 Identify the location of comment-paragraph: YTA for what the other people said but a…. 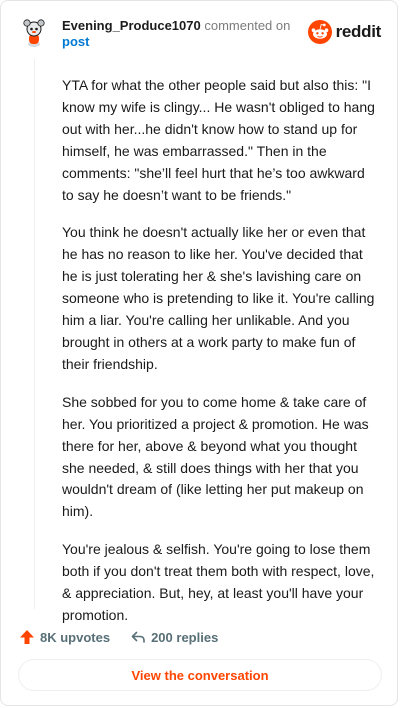
(218, 140).